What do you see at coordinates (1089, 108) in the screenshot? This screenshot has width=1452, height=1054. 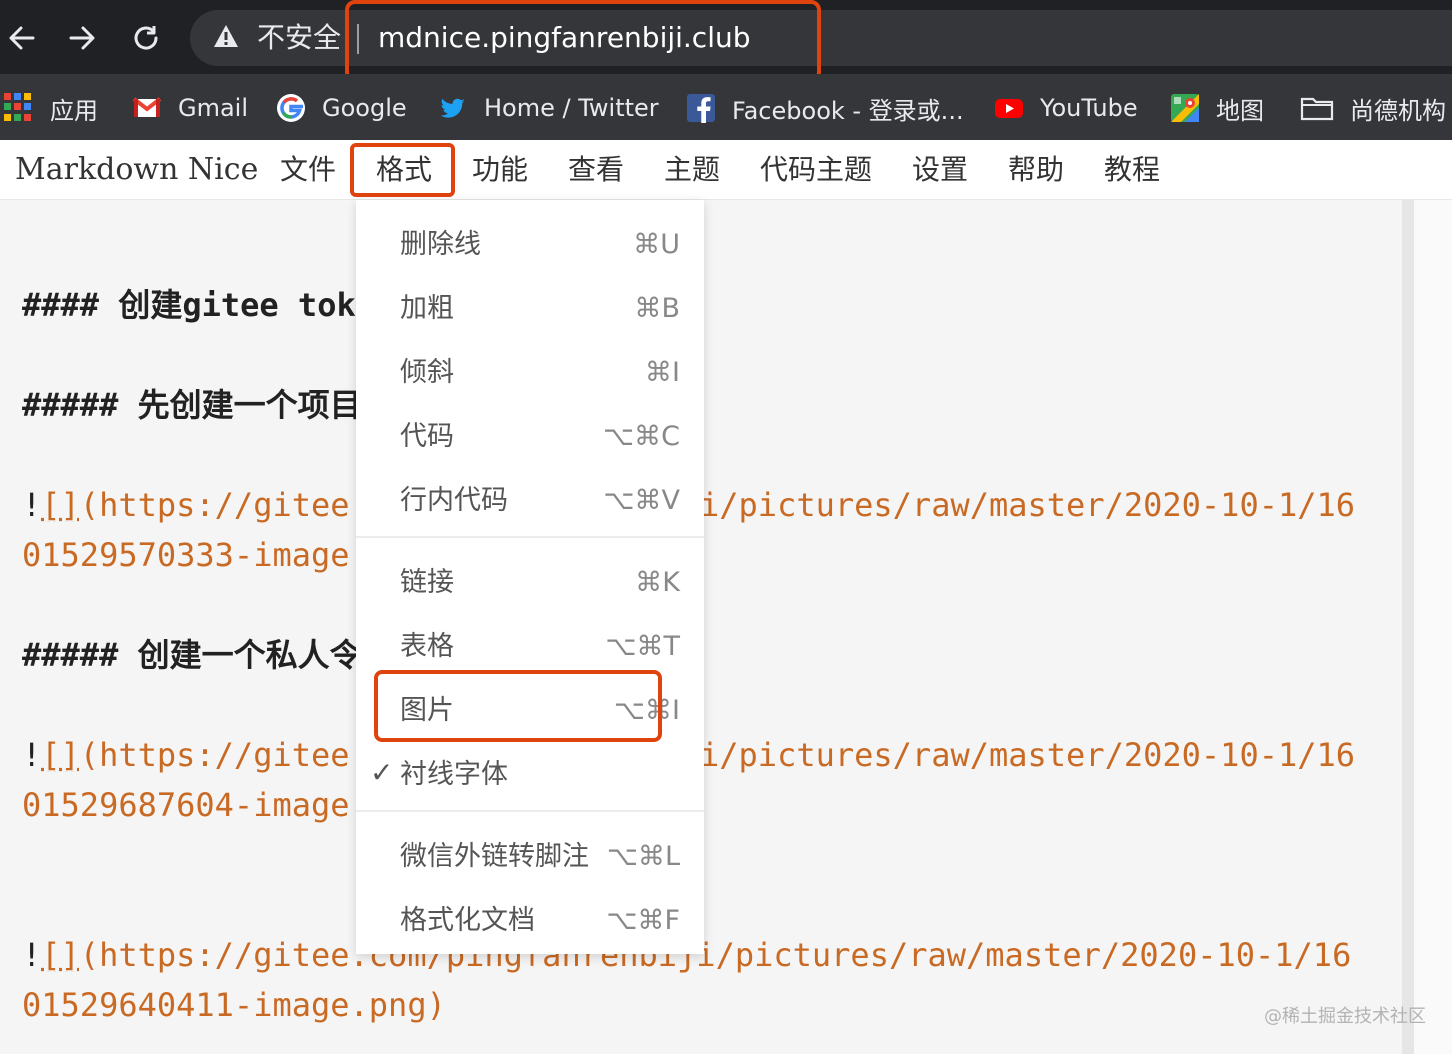 I see `bookmark-label: YouTube` at bounding box center [1089, 108].